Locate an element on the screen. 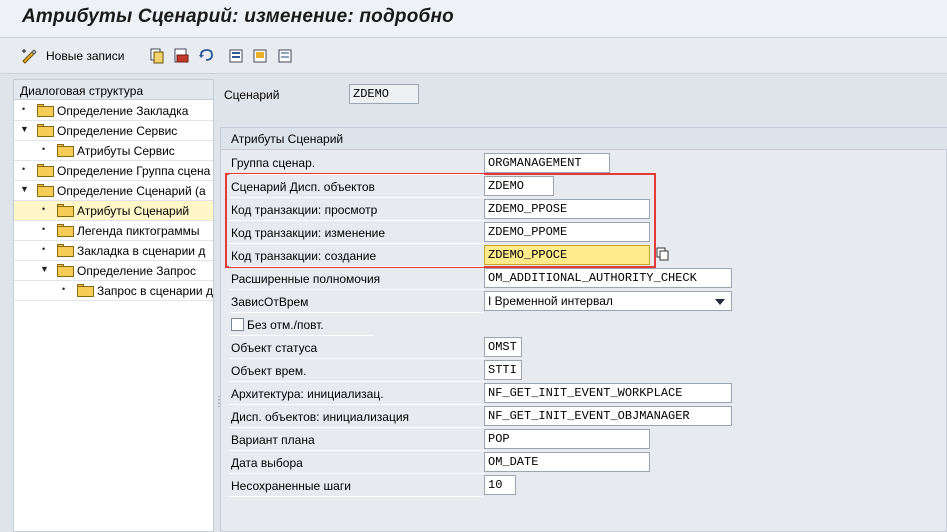 The height and width of the screenshot is (532, 947). new-entries-button: Новые записи is located at coordinates (72, 56).